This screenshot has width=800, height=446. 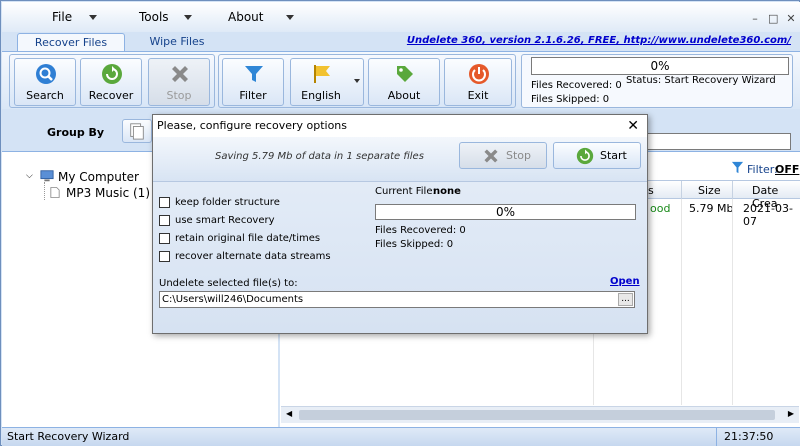 I want to click on stop-button: Stop, so click(x=179, y=82).